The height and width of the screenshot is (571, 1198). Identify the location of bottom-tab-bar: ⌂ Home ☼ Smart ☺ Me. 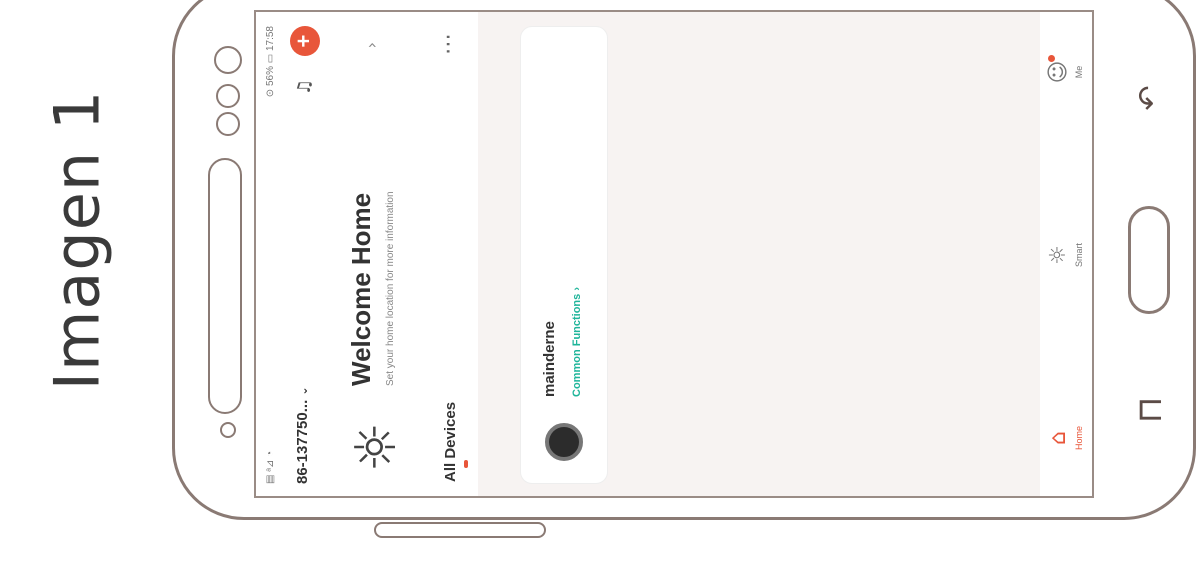
(1066, 254).